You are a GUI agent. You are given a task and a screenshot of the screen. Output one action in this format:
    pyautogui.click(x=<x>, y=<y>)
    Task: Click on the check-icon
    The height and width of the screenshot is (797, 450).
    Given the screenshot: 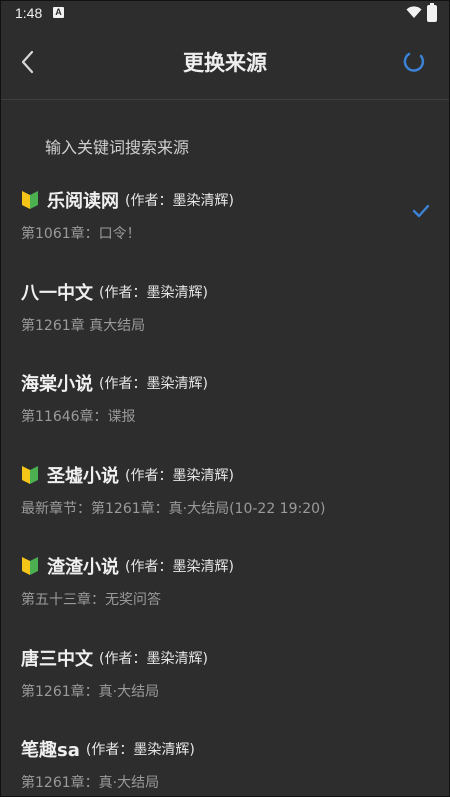 What is the action you would take?
    pyautogui.click(x=421, y=211)
    